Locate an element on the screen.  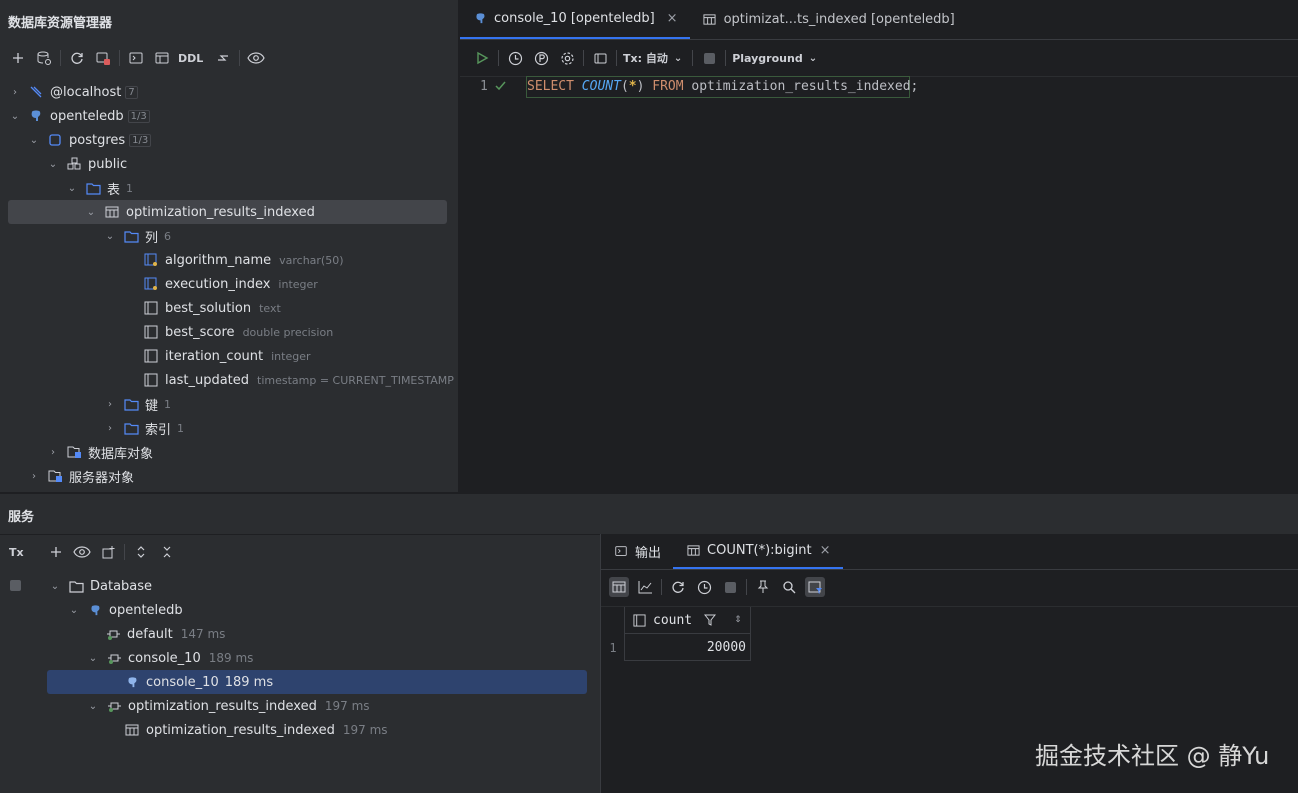
service-node-openteledb: ⌄ openteledb is located at coordinates (125, 610).